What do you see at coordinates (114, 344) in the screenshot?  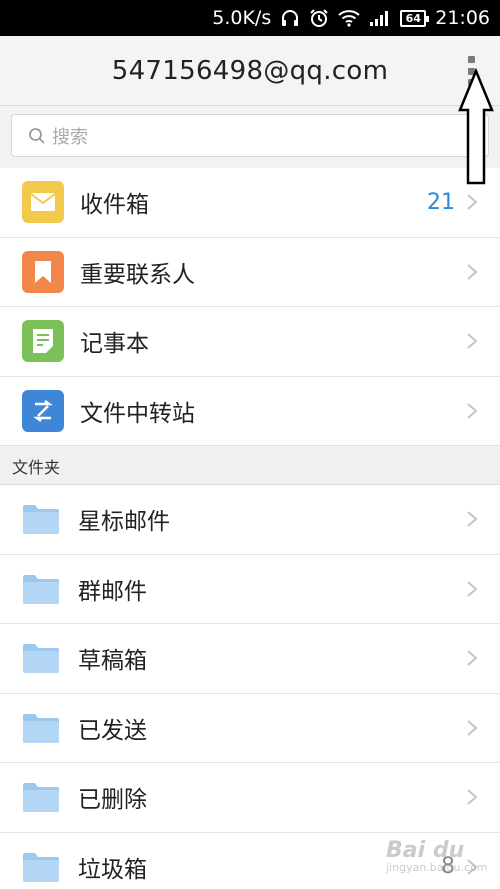 I see `notepad-label: 记事本` at bounding box center [114, 344].